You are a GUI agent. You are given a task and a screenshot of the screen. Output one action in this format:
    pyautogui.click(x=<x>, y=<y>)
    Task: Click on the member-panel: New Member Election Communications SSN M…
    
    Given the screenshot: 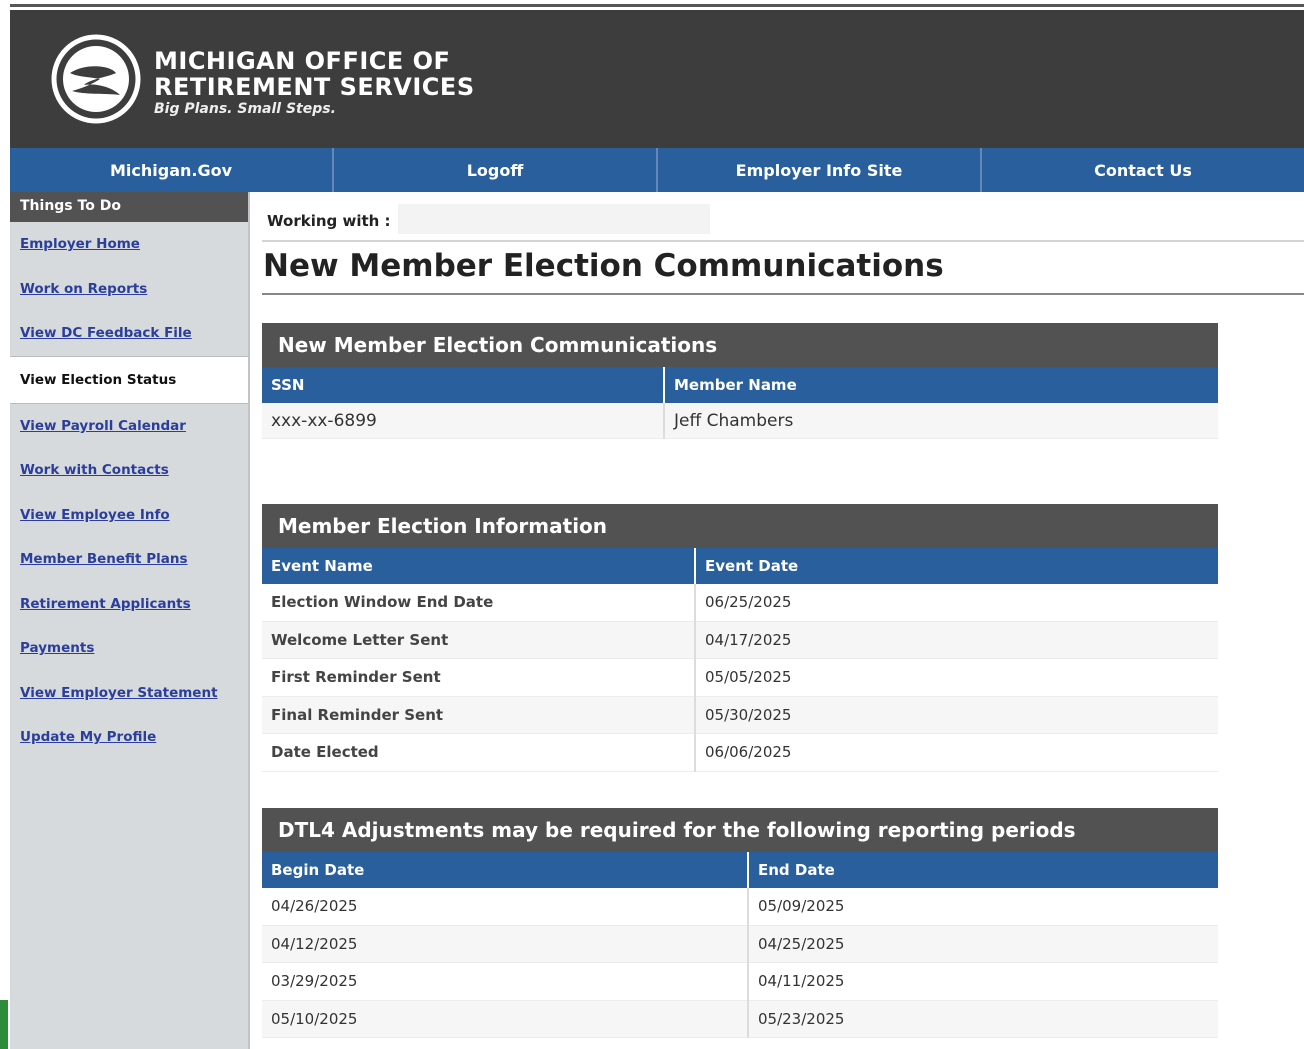 What is the action you would take?
    pyautogui.click(x=740, y=381)
    